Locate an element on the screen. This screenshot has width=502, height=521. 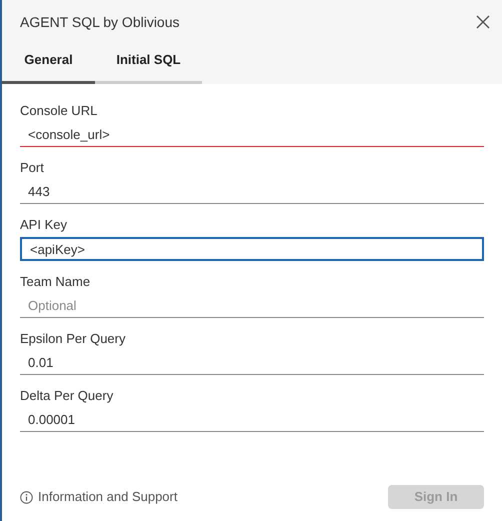
field-label: Console URL is located at coordinates (59, 111).